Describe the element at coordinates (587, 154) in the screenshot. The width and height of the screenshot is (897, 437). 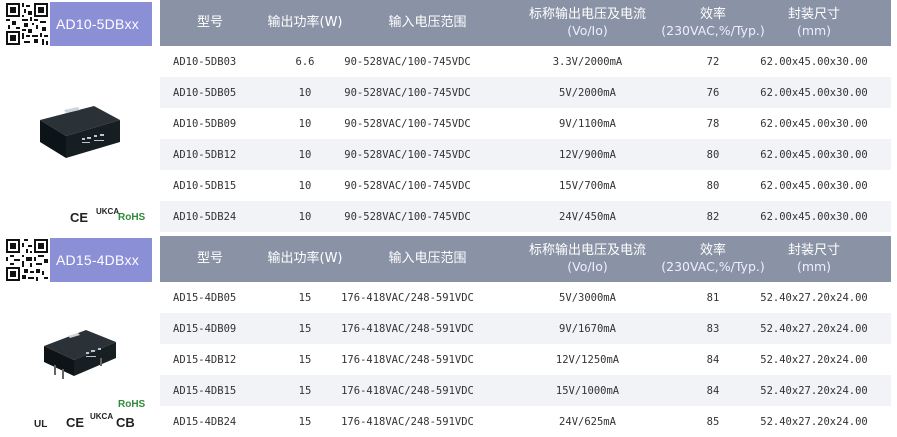
I see `cell-output: 12V/900mA` at that location.